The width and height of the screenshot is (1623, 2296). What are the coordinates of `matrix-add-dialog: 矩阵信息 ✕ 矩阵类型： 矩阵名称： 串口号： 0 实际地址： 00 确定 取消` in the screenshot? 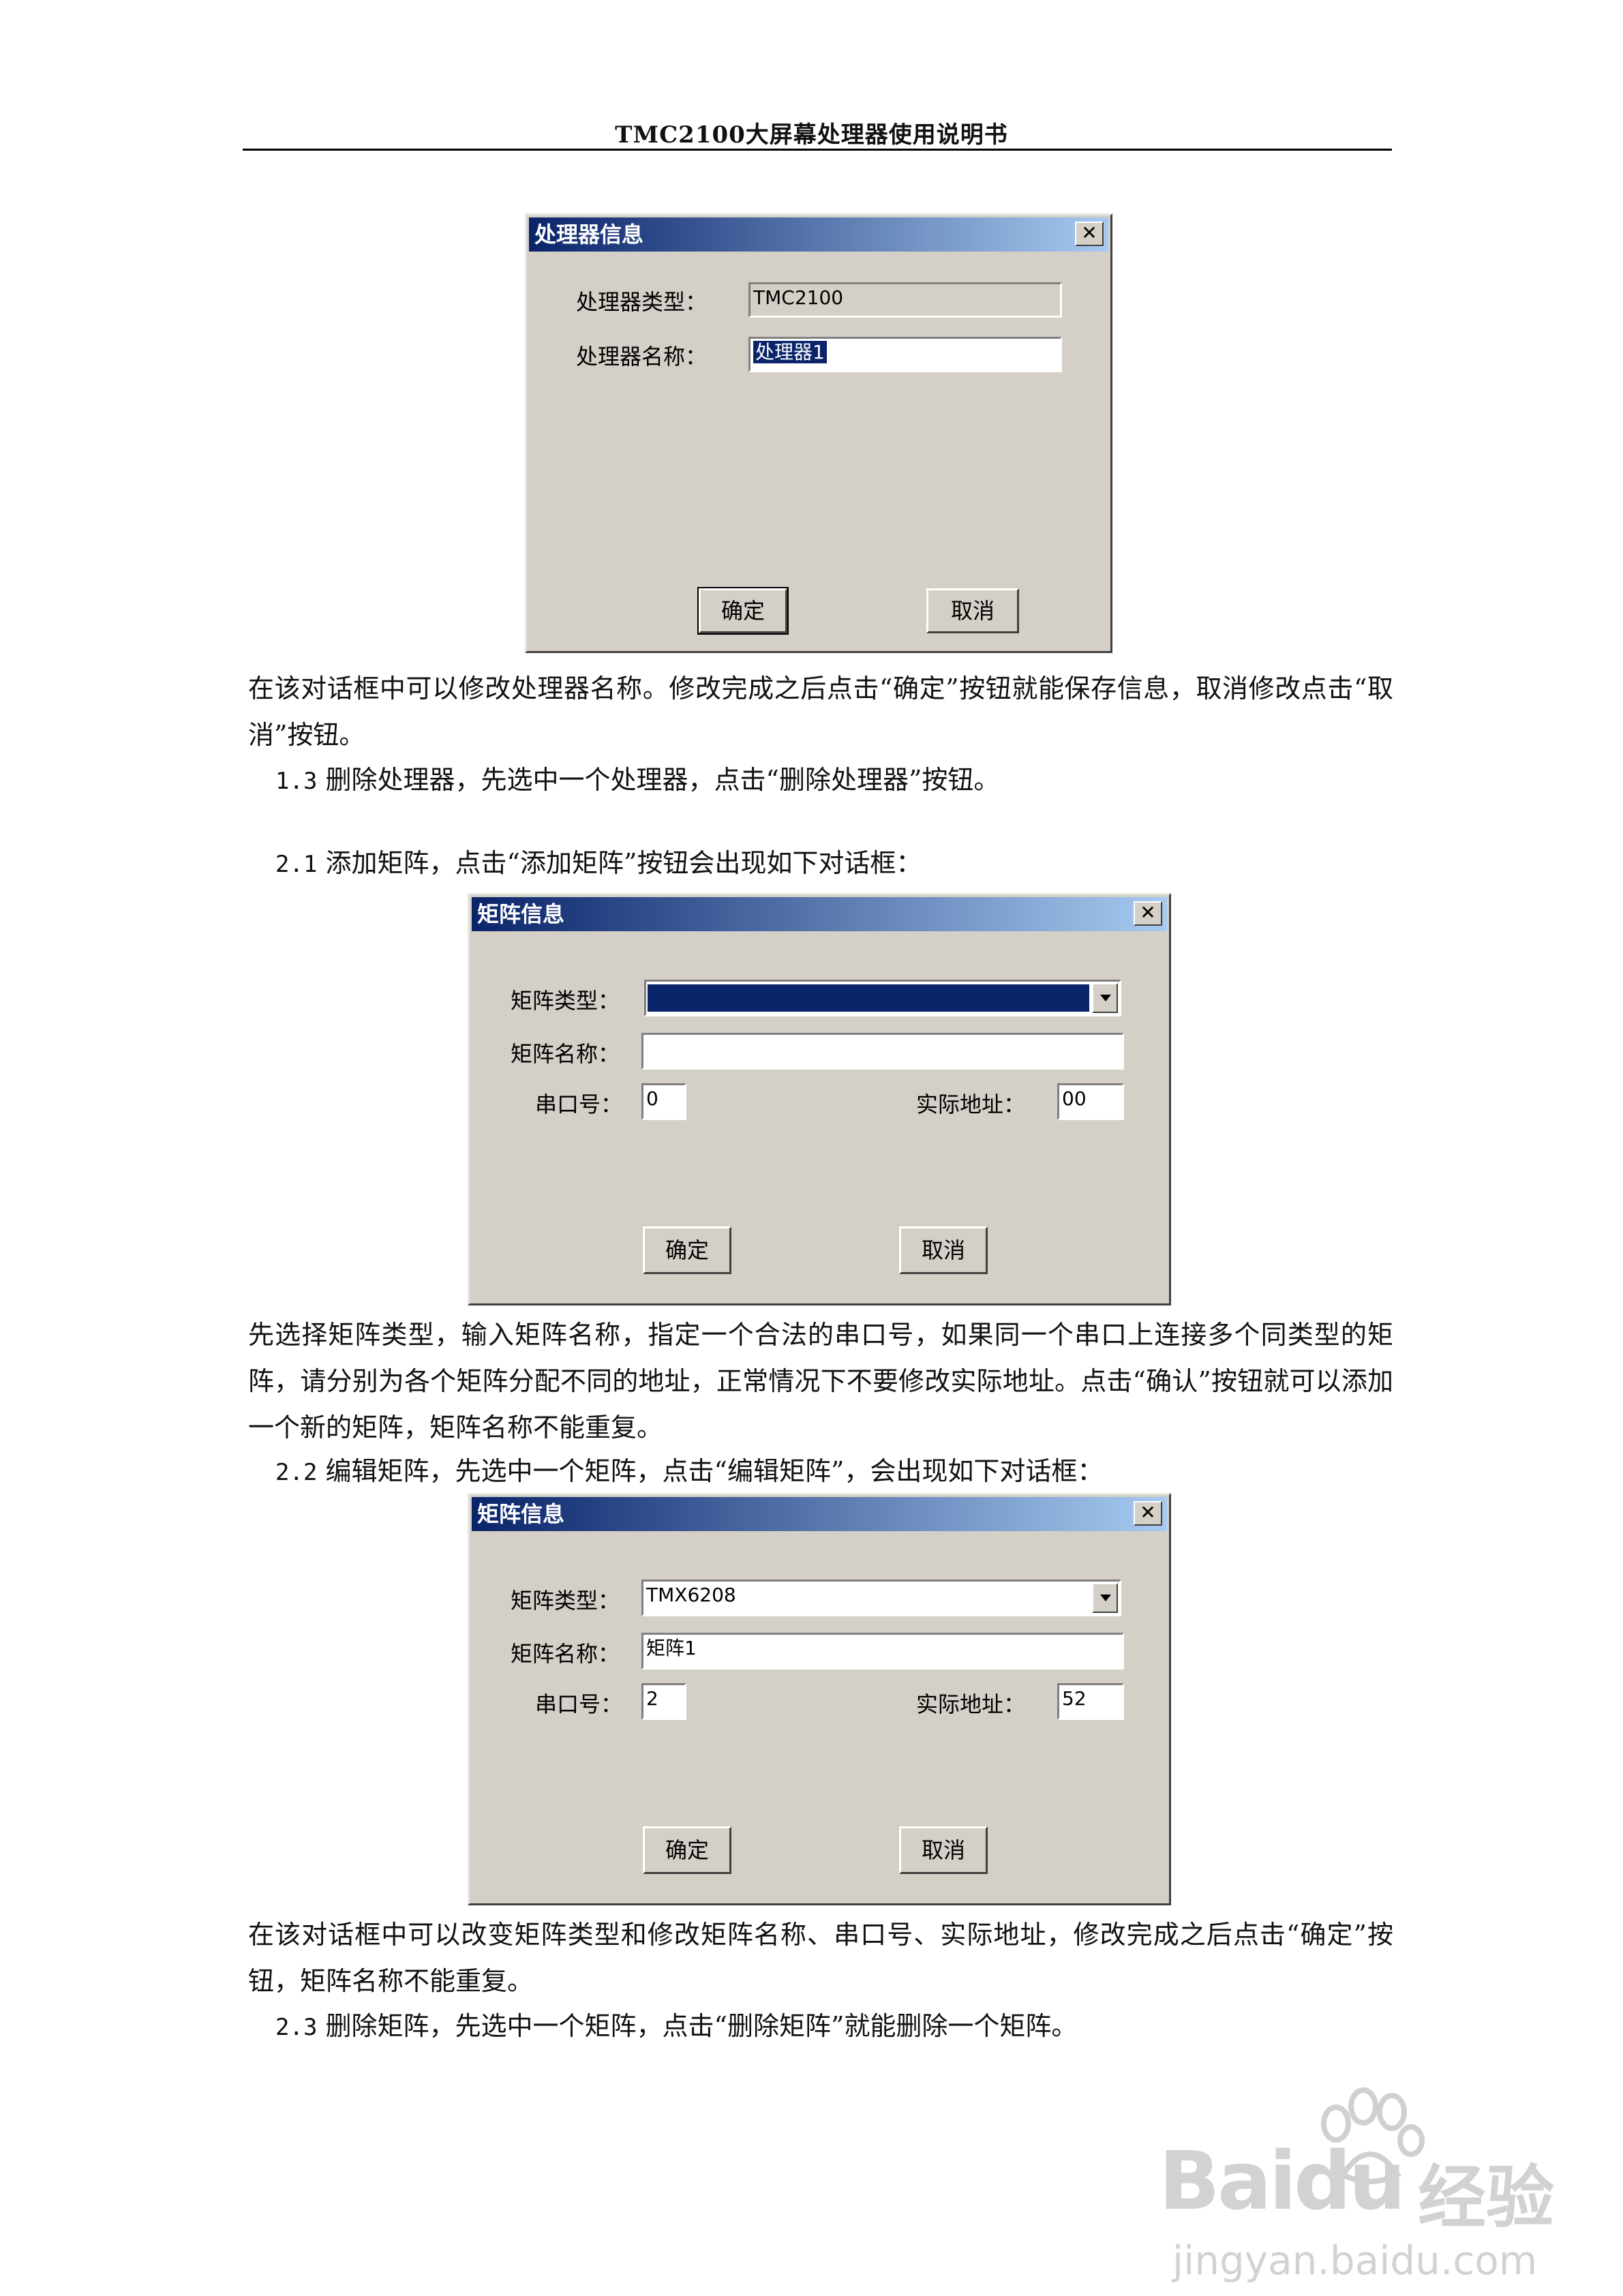 It's located at (819, 1099).